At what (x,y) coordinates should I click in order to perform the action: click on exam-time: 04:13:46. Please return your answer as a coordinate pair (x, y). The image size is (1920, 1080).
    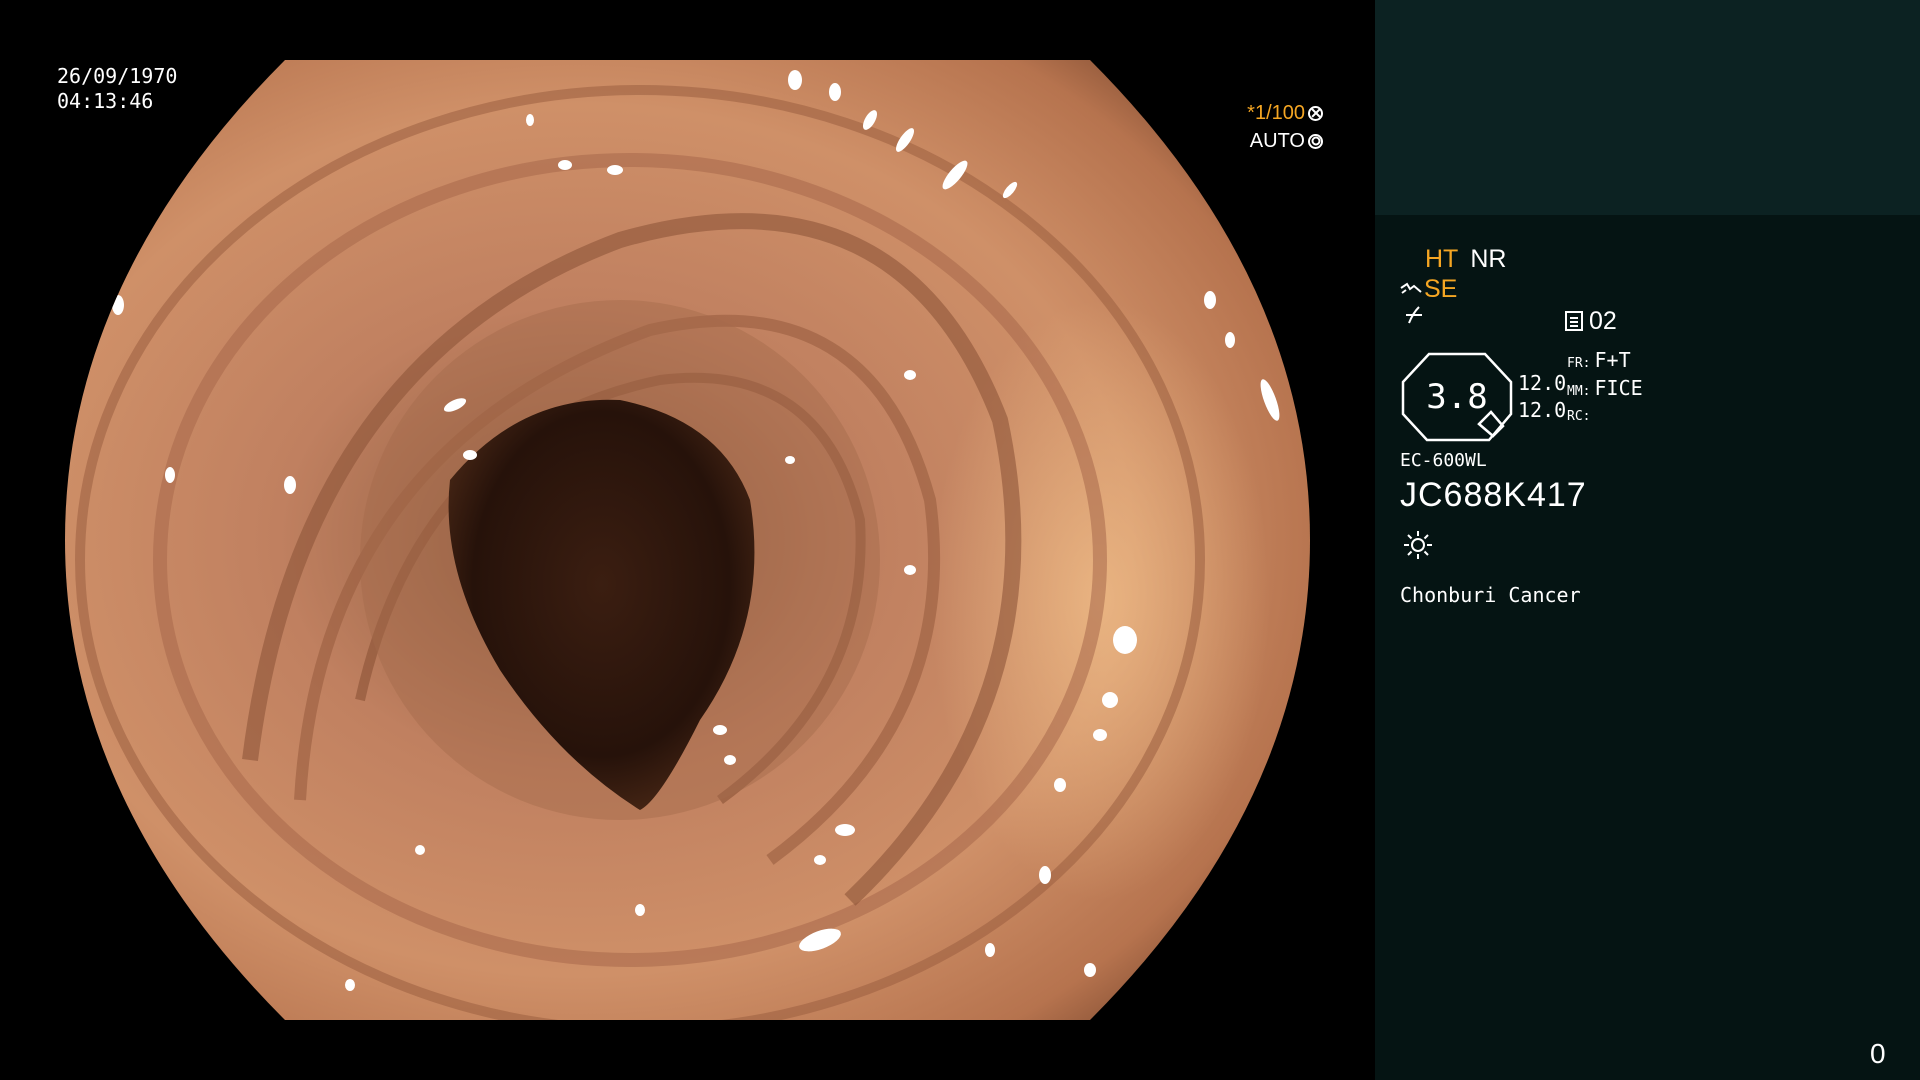
    Looking at the image, I should click on (105, 101).